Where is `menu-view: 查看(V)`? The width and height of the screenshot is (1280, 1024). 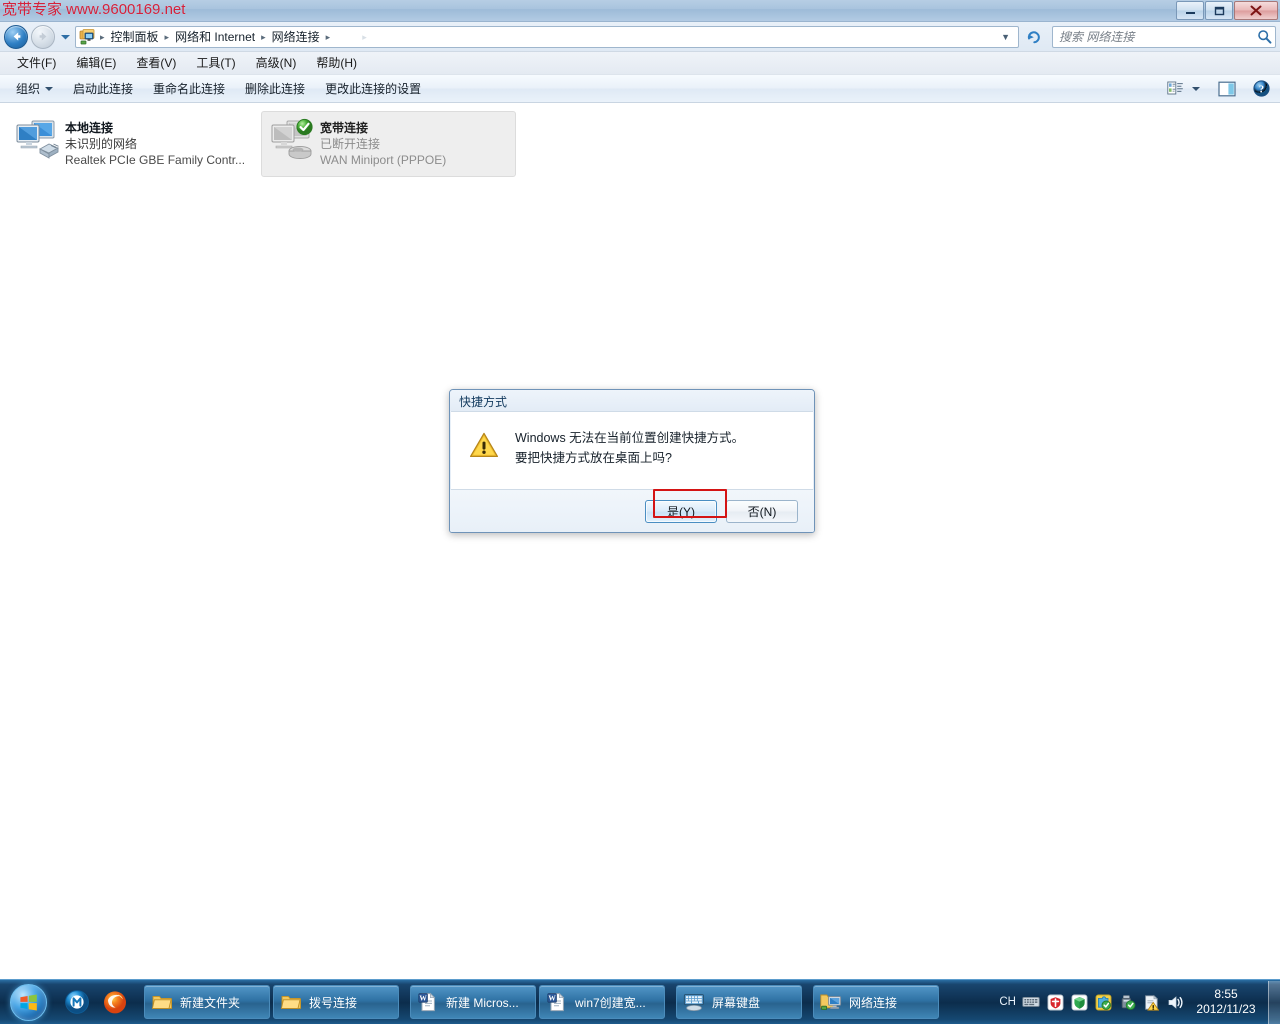 menu-view: 查看(V) is located at coordinates (156, 63).